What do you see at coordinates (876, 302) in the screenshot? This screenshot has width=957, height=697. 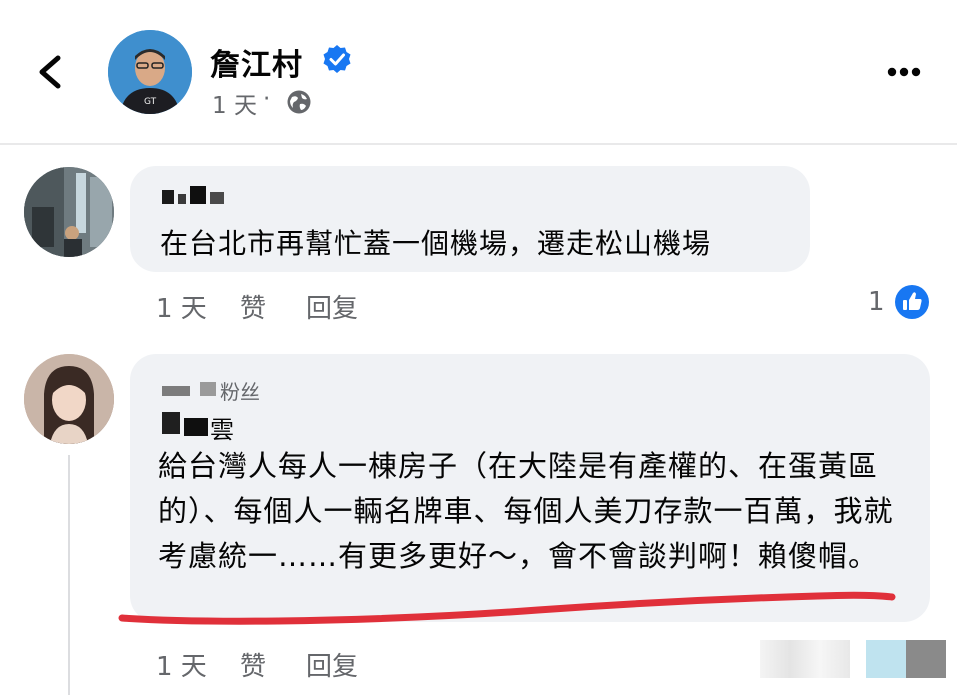 I see `reaction-count: 1` at bounding box center [876, 302].